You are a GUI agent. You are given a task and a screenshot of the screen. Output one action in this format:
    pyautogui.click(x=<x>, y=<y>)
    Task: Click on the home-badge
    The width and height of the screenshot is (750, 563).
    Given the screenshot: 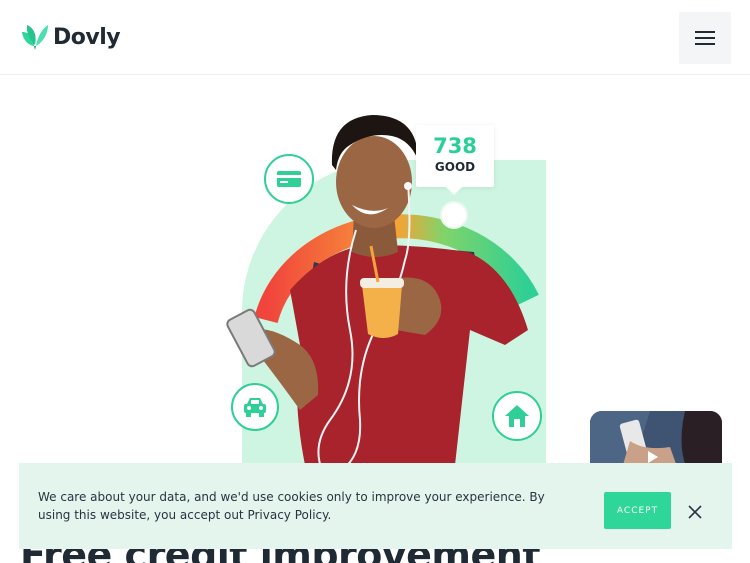 What is the action you would take?
    pyautogui.click(x=517, y=416)
    